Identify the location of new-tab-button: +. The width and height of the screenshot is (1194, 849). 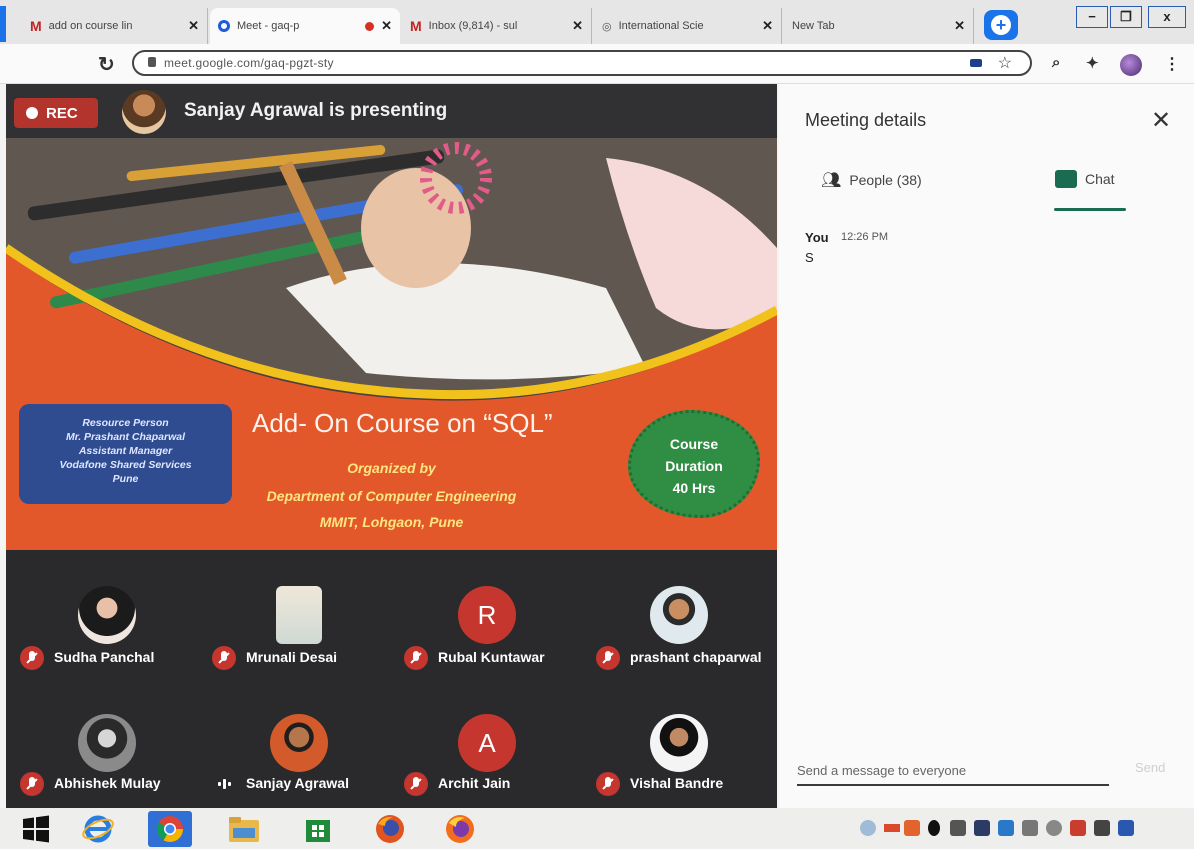
(1001, 25).